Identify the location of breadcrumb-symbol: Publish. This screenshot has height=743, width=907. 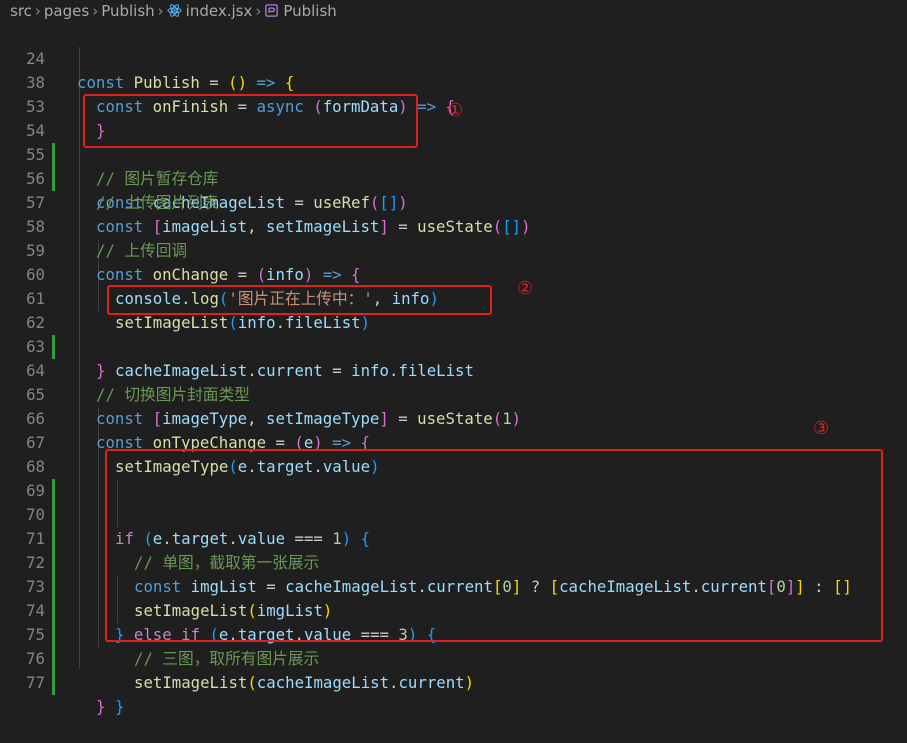
(309, 11).